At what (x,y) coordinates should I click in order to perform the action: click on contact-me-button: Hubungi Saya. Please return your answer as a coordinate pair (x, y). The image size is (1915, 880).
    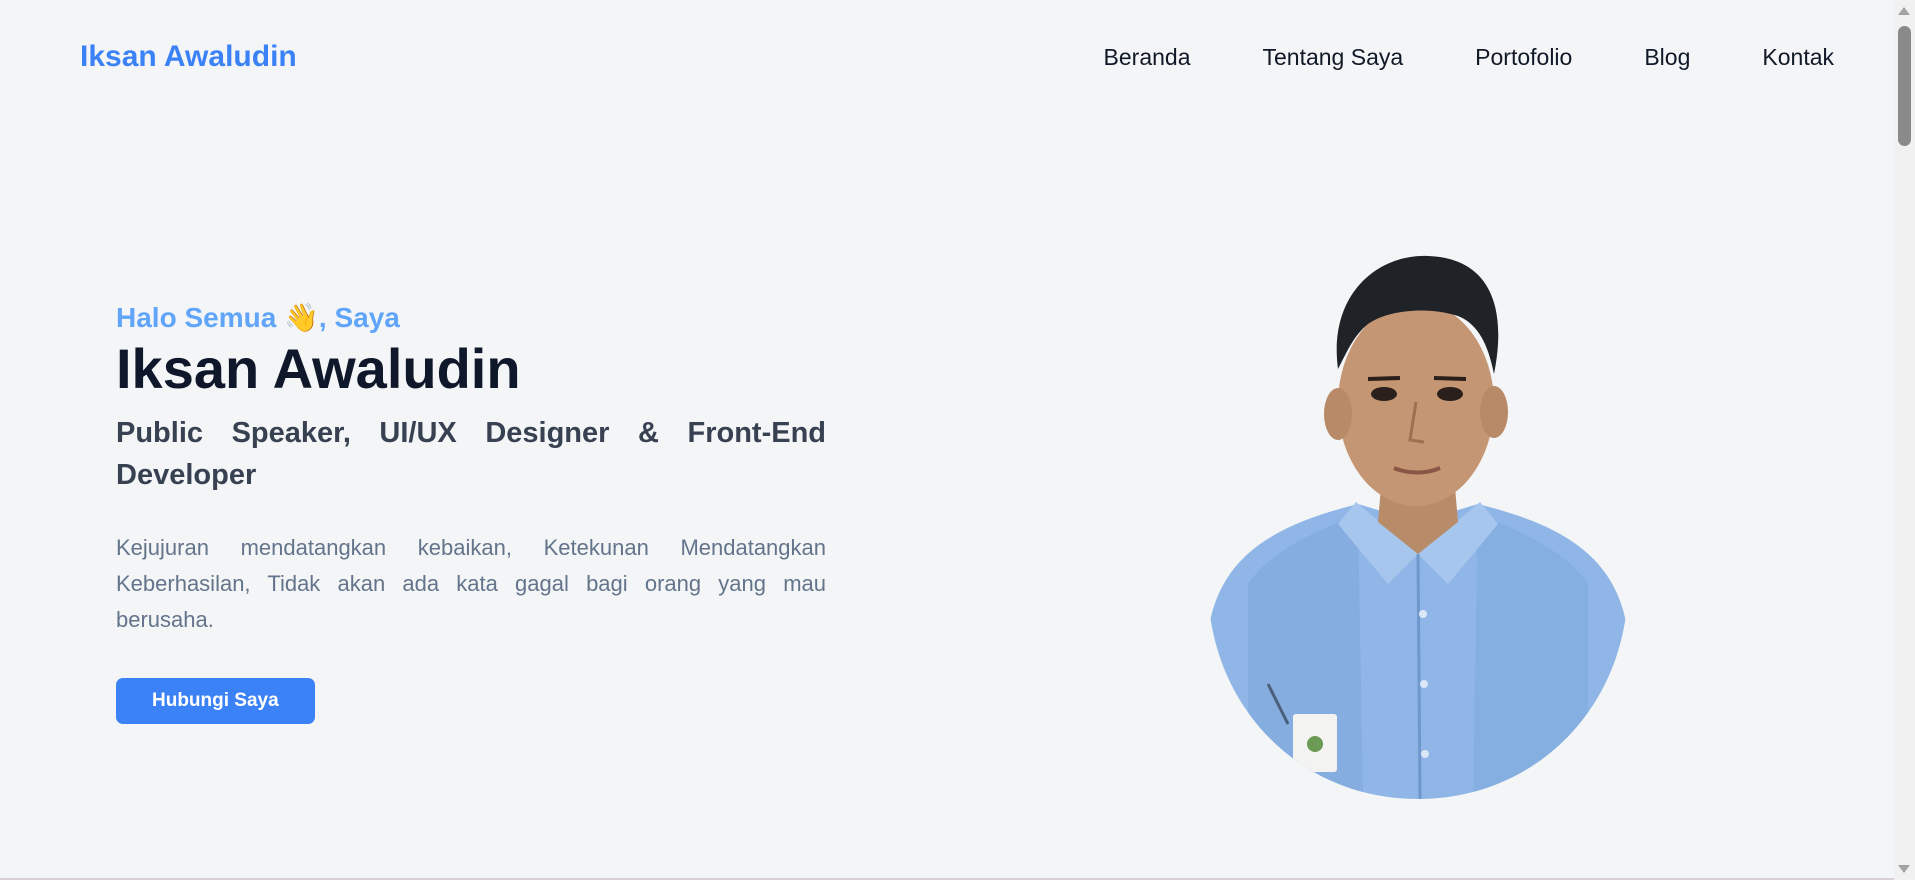
    Looking at the image, I should click on (215, 701).